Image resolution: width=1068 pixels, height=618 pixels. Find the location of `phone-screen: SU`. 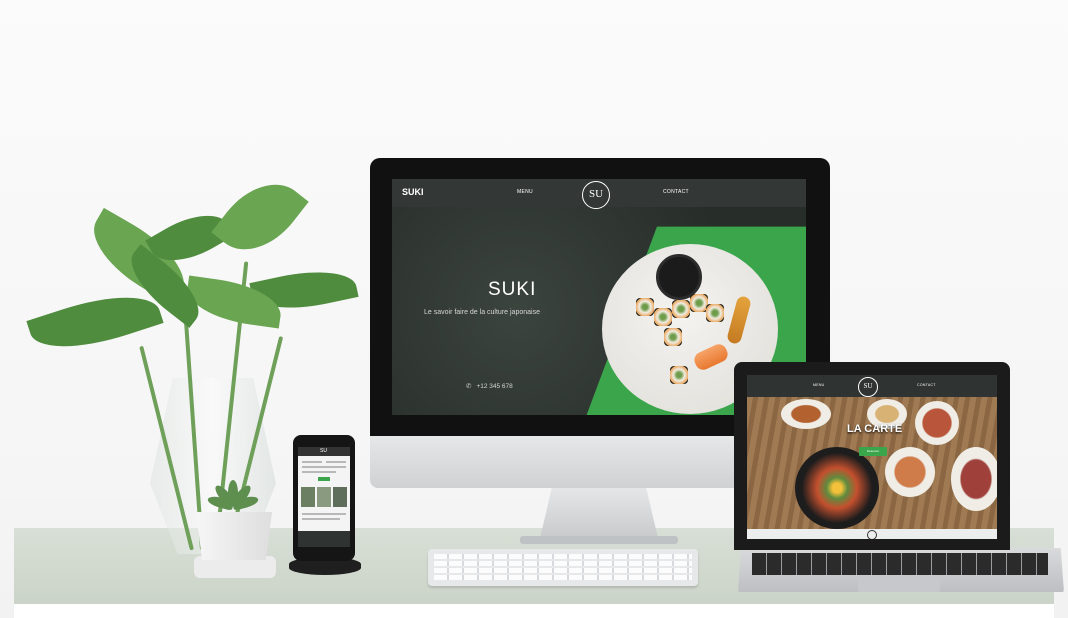

phone-screen: SU is located at coordinates (324, 497).